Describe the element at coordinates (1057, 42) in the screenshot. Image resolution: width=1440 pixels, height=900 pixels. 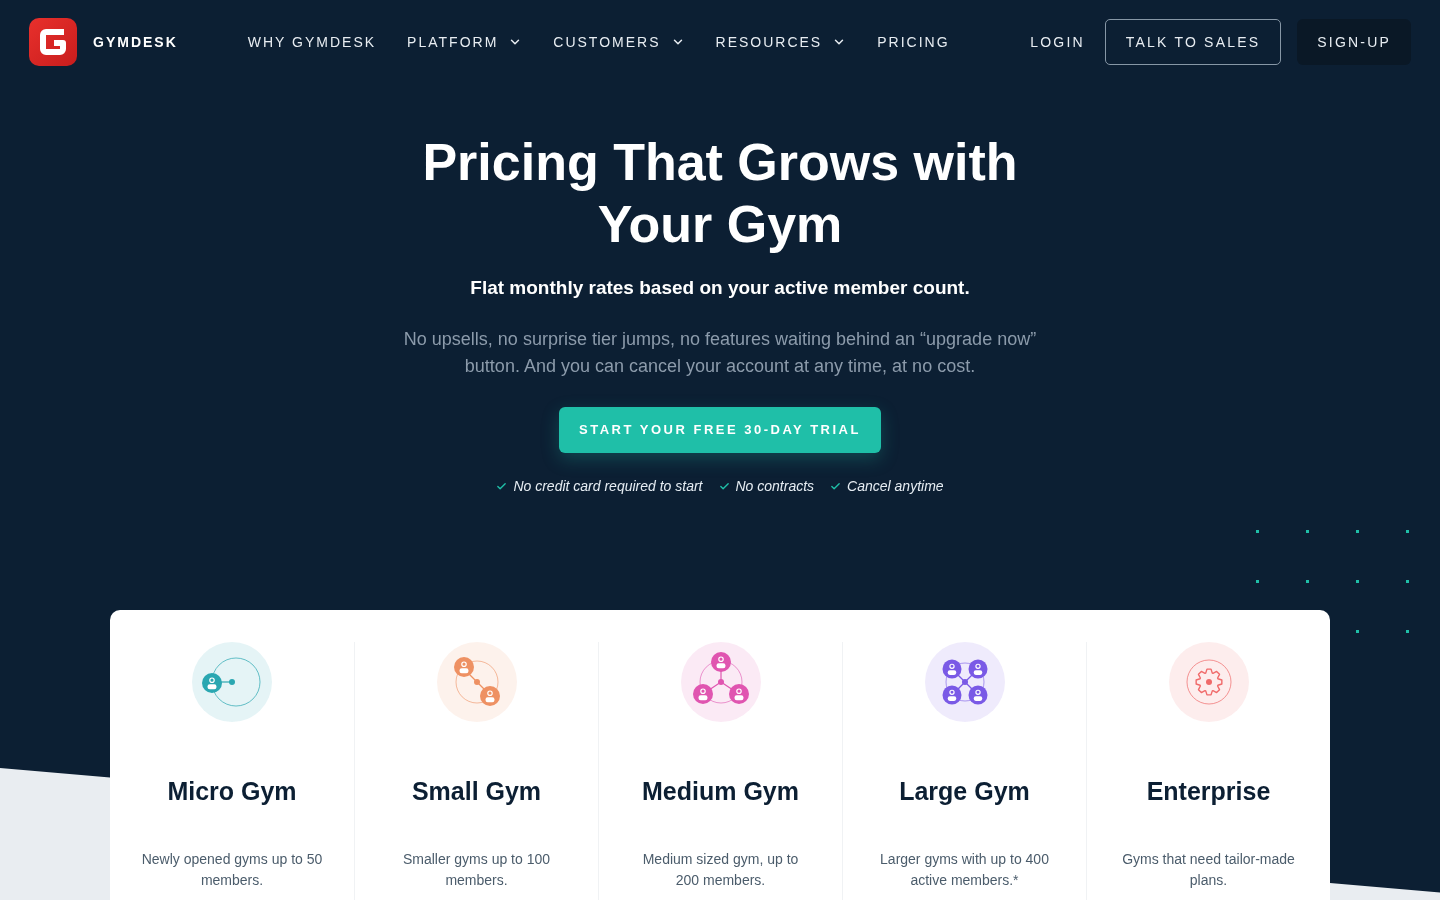
I see `login-link: LOGIN` at that location.